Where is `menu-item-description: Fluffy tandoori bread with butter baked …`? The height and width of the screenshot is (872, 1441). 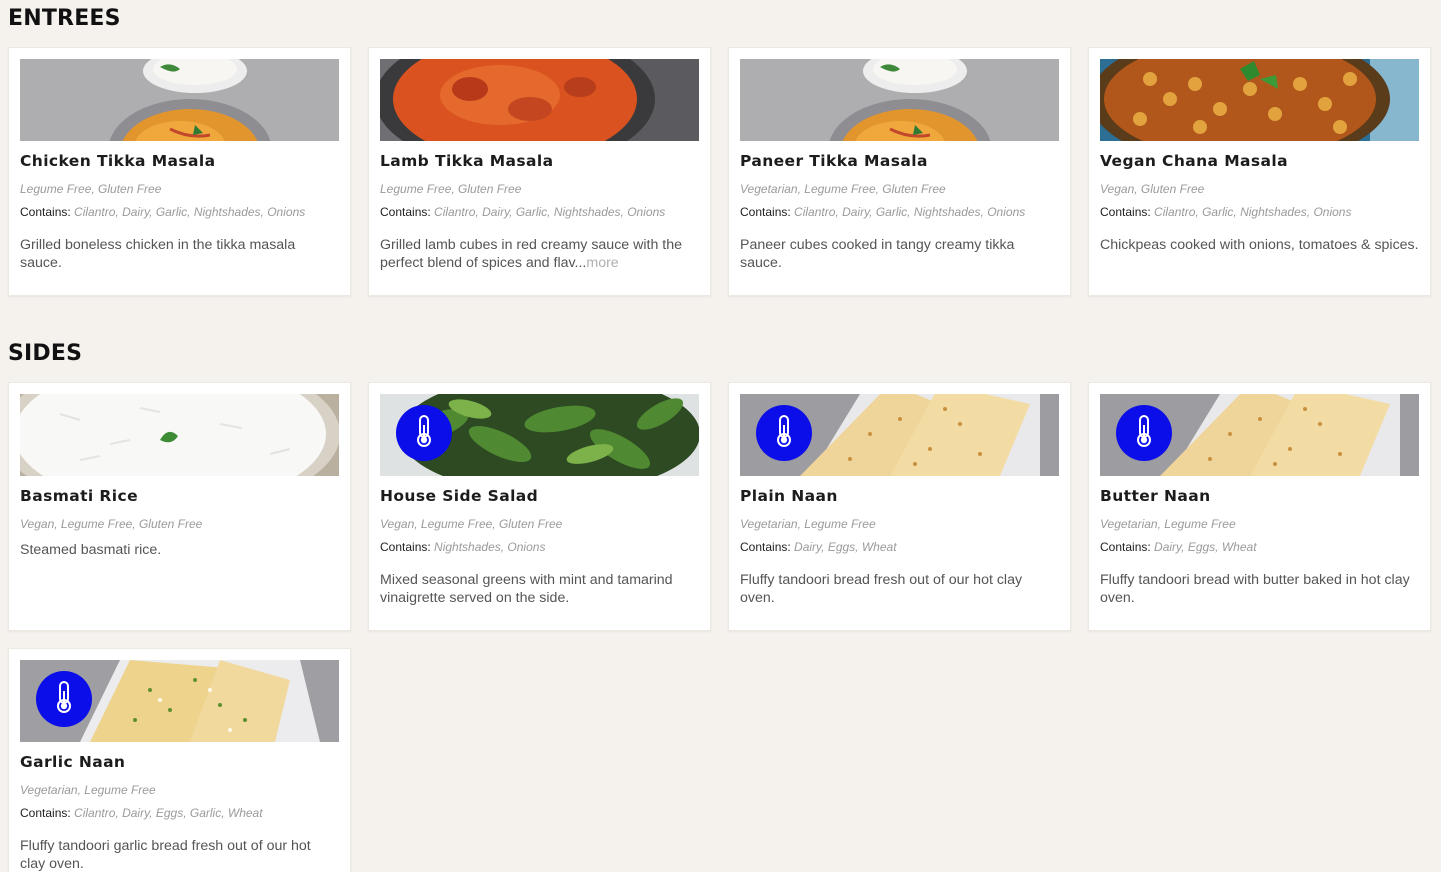
menu-item-description: Fluffy tandoori bread with butter baked … is located at coordinates (1259, 589).